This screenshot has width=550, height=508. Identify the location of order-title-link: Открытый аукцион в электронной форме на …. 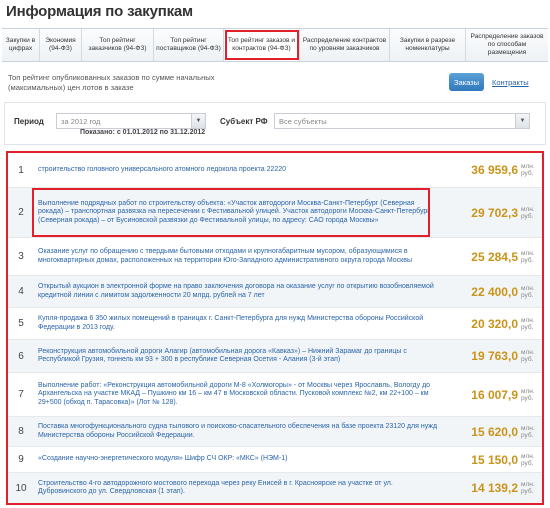
(238, 291).